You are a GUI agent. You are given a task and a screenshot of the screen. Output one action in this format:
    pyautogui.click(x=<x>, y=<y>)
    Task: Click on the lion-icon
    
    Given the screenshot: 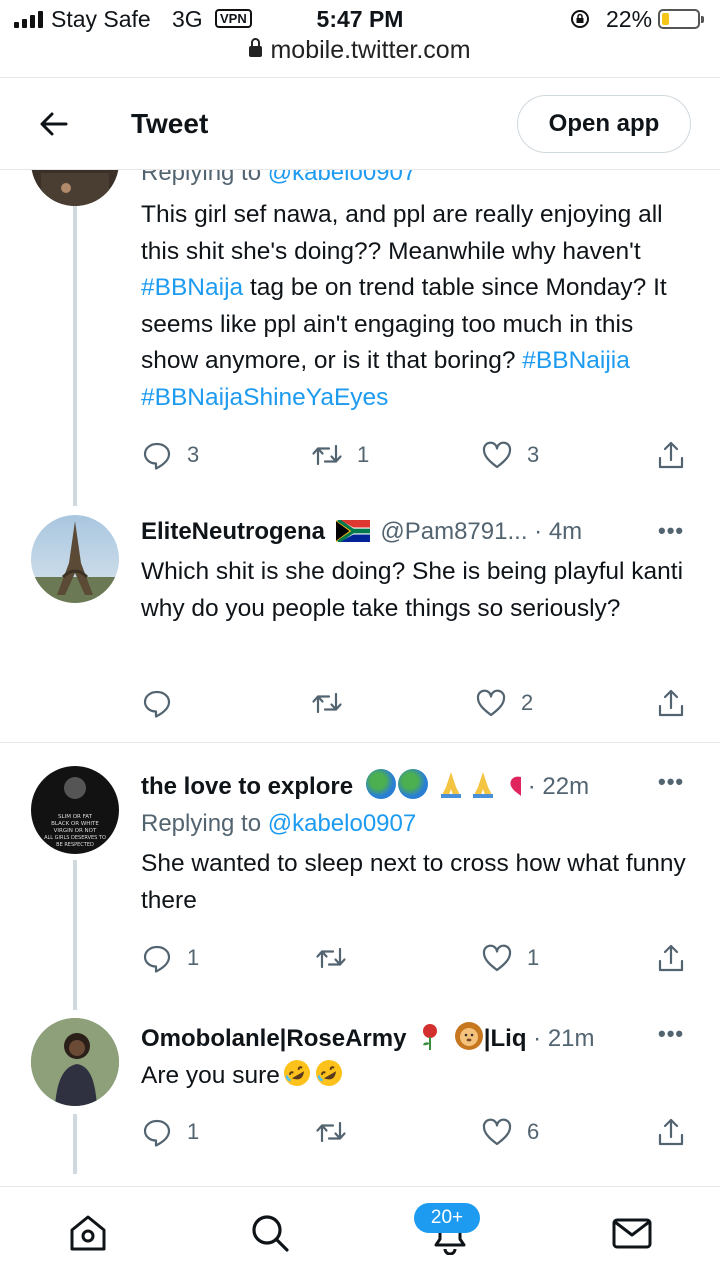 What is the action you would take?
    pyautogui.click(x=468, y=1036)
    